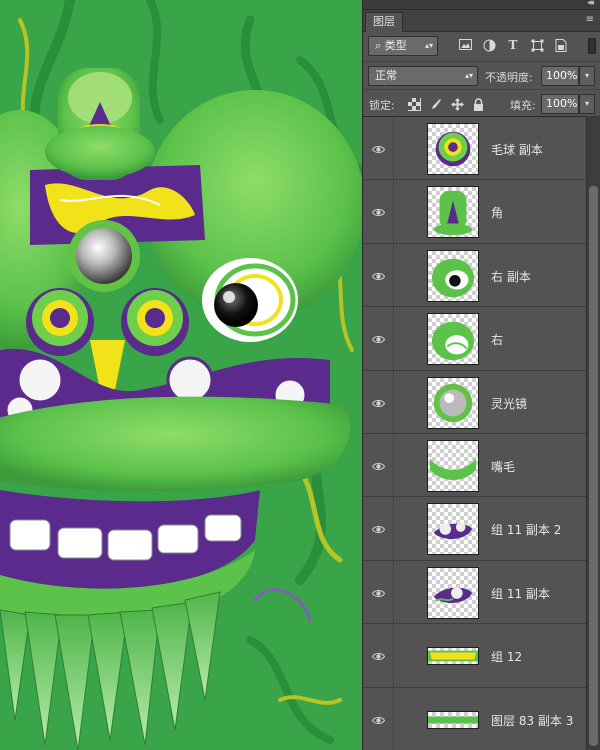  I want to click on lock-position-icon, so click(457, 104).